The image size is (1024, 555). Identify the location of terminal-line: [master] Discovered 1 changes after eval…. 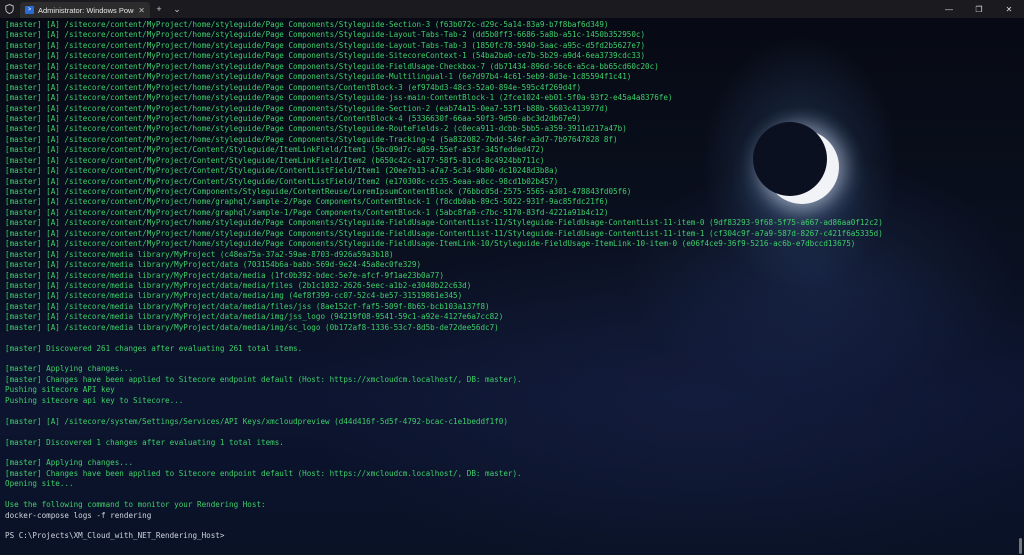
(144, 442).